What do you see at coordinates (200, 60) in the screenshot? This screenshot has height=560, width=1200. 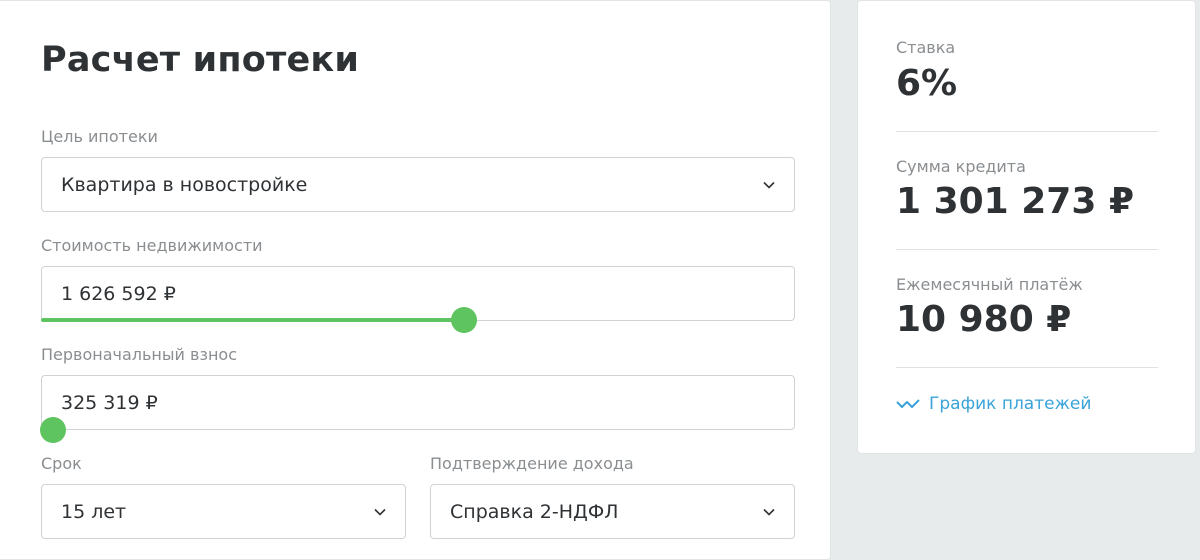 I see `page-title: Расчет ипотеки` at bounding box center [200, 60].